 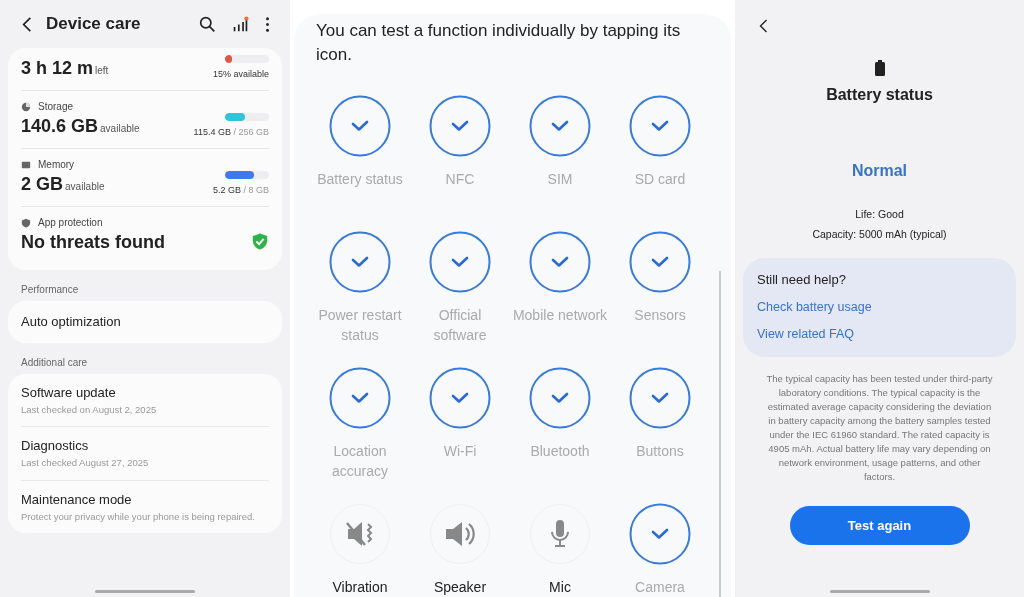 What do you see at coordinates (54, 363) in the screenshot?
I see `section-heading: Additional care` at bounding box center [54, 363].